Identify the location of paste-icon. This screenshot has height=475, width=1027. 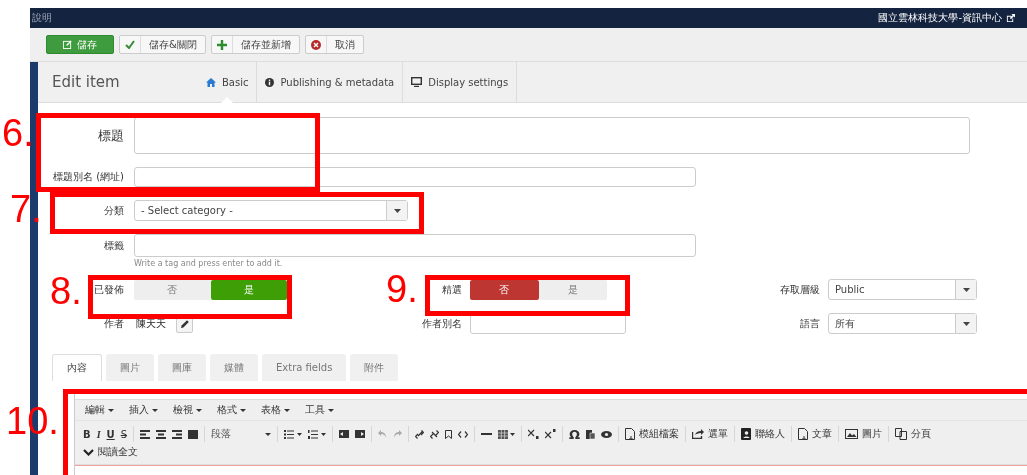
(591, 434).